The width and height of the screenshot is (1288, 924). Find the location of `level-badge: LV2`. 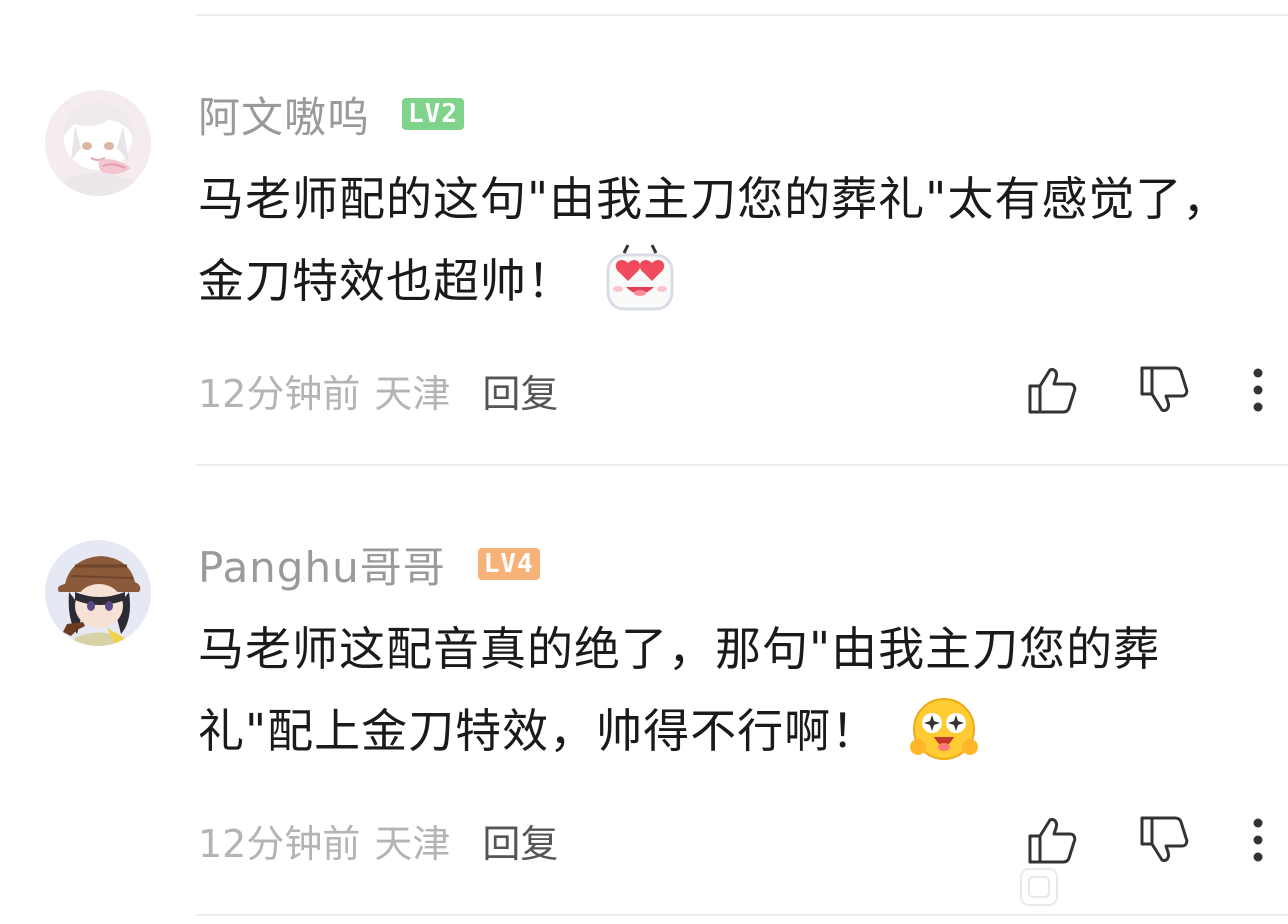

level-badge: LV2 is located at coordinates (433, 114).